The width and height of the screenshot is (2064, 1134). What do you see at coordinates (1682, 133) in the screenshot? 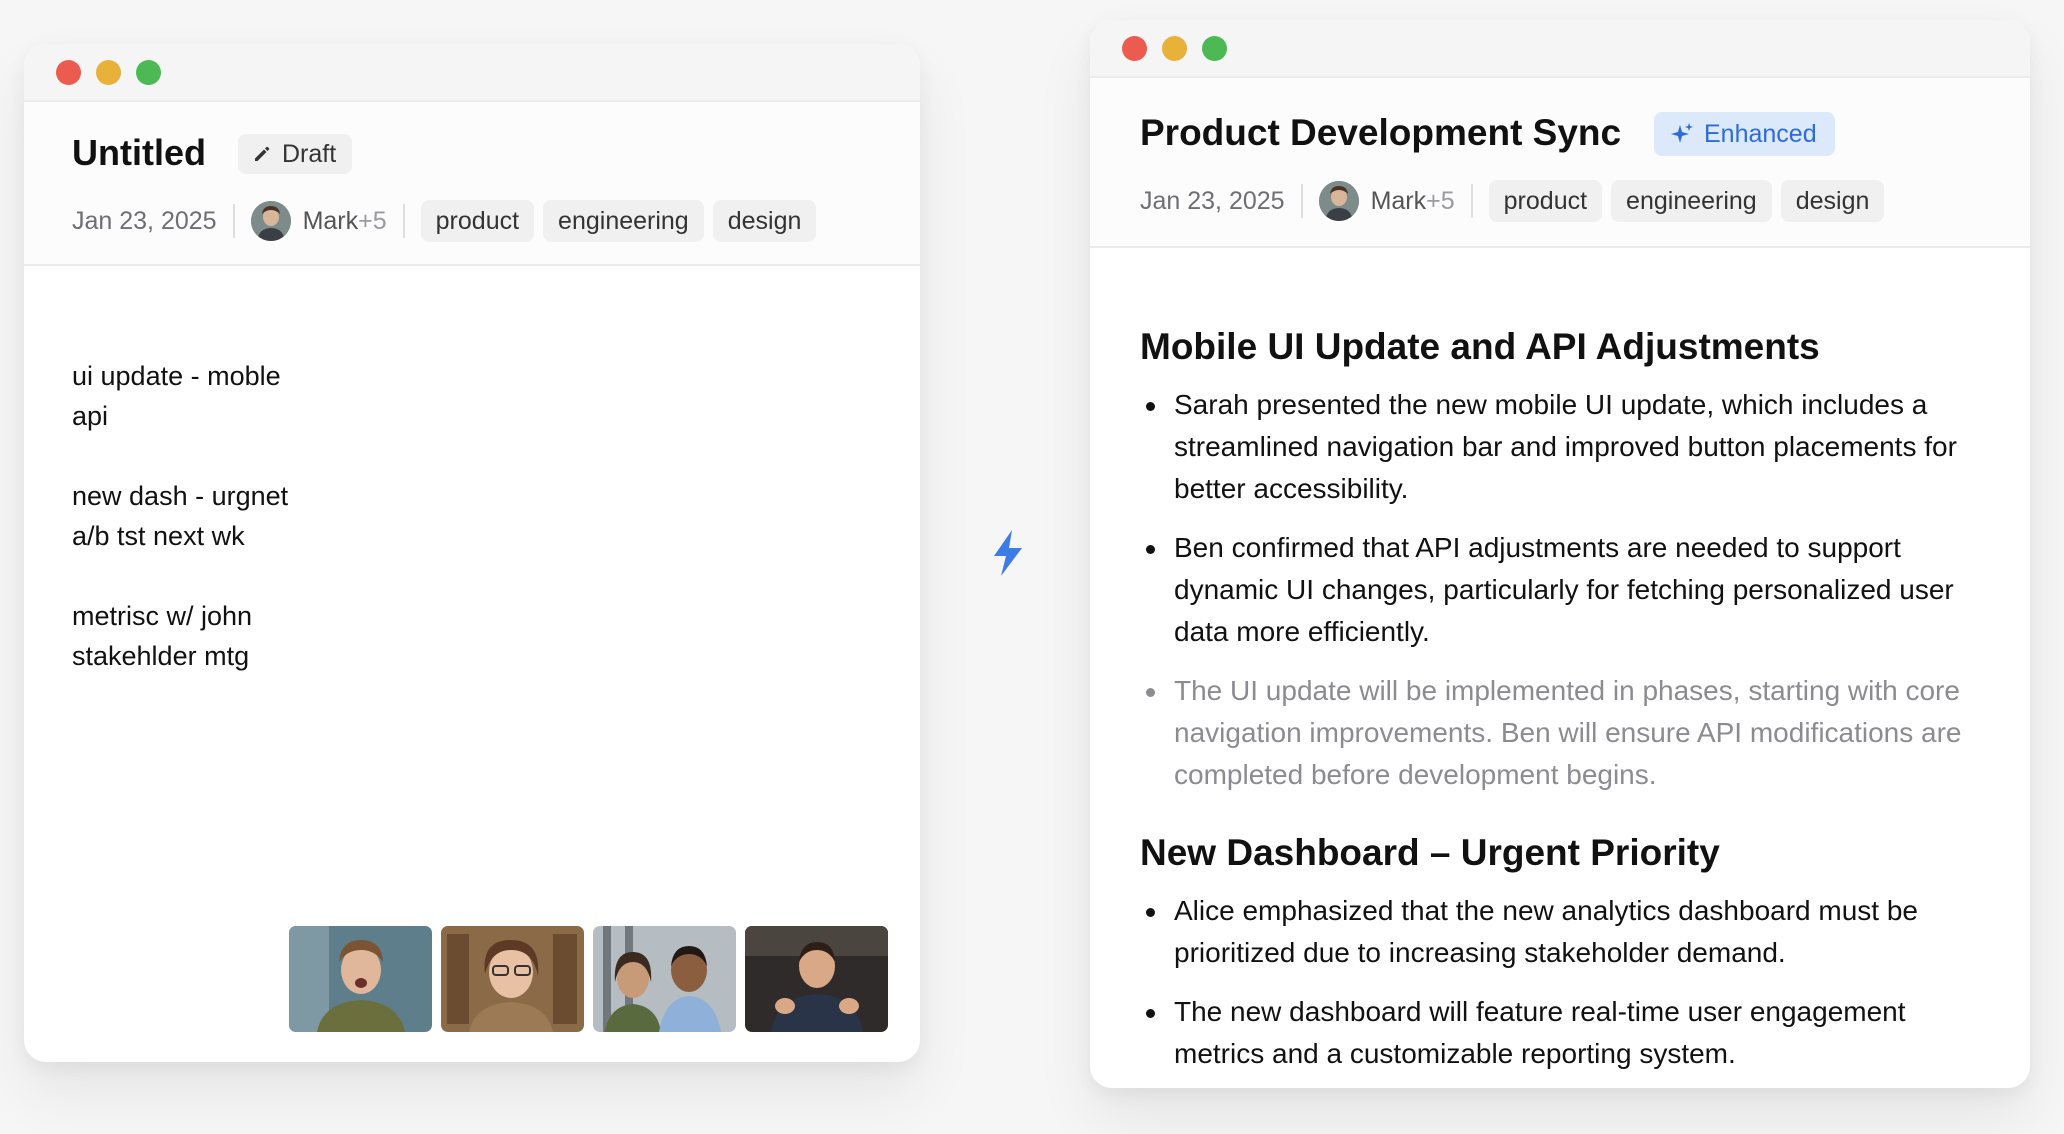
I see `sparkles-icon` at bounding box center [1682, 133].